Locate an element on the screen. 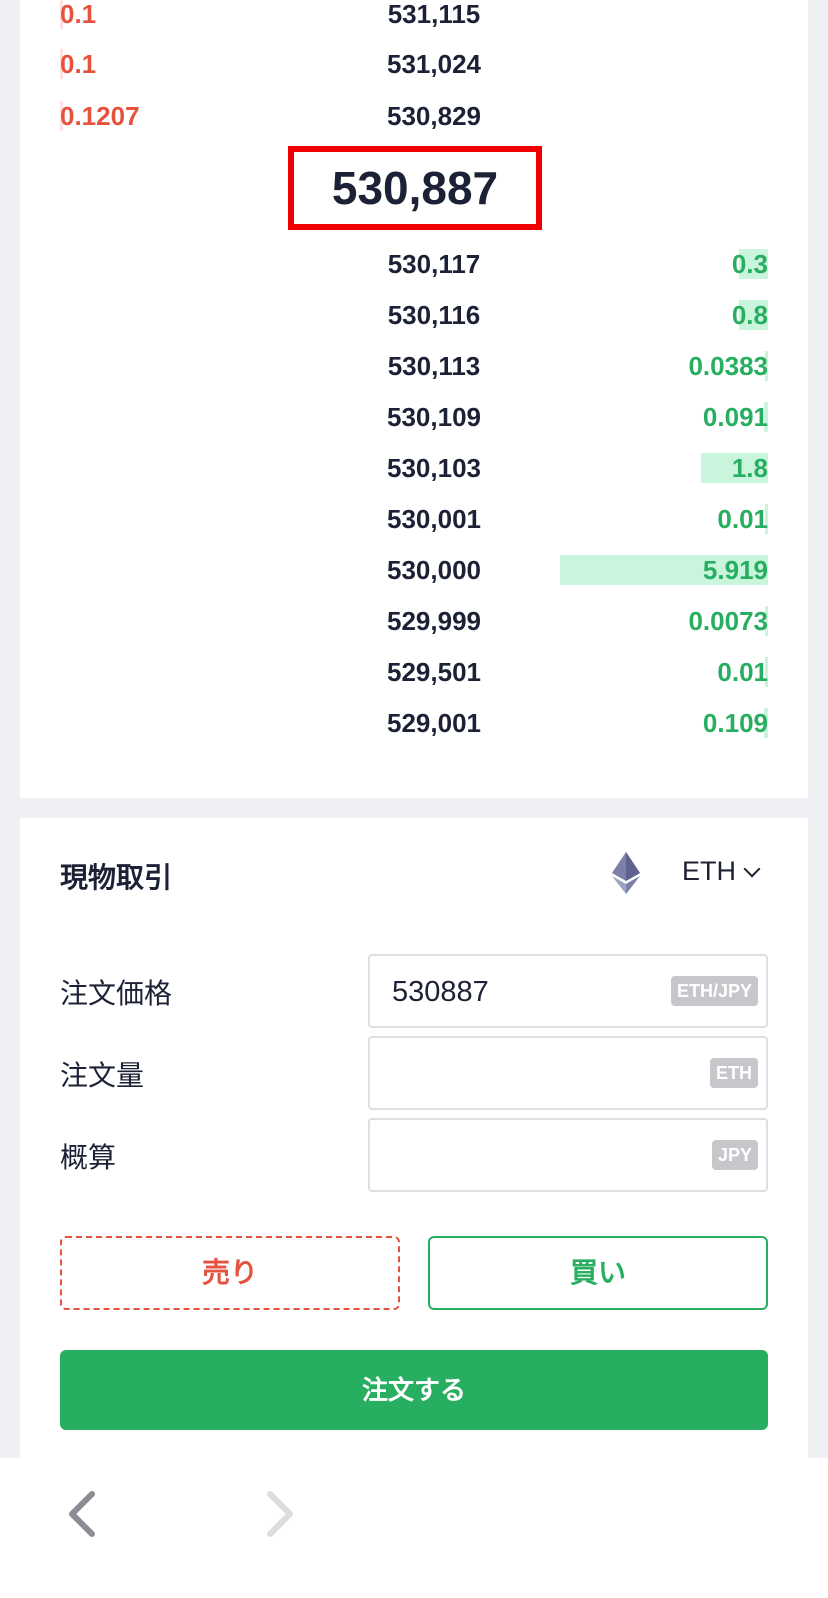 Image resolution: width=828 pixels, height=1598 pixels. order-price-unit: ETH/JPY is located at coordinates (714, 991).